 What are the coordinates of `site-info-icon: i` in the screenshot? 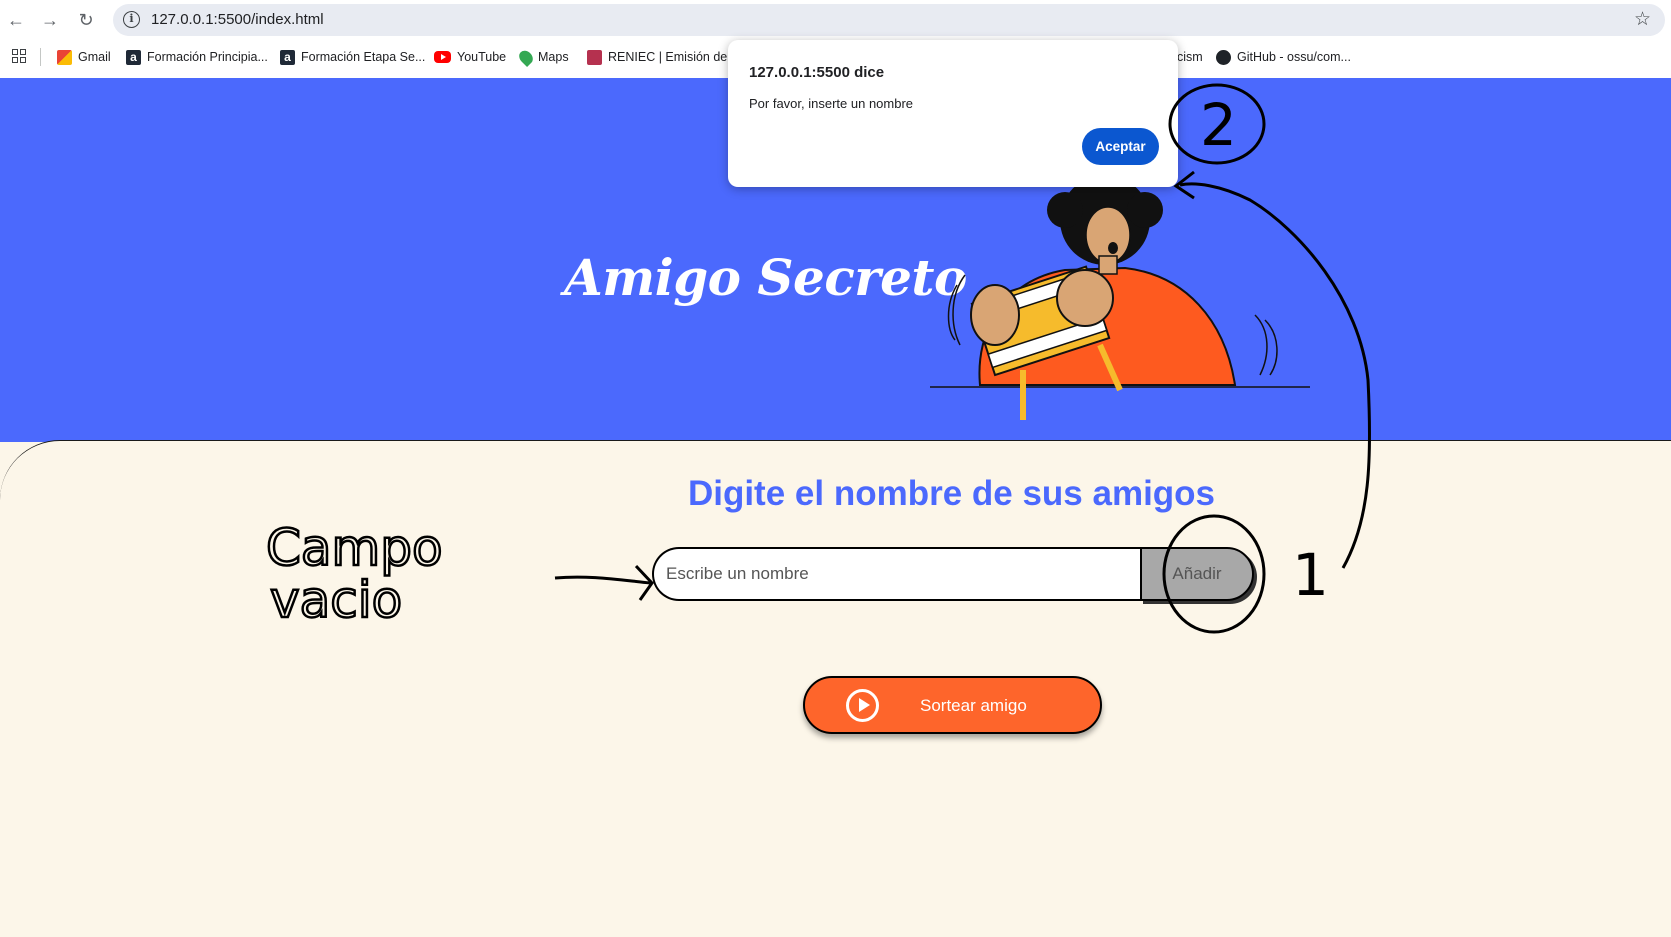 It's located at (131, 19).